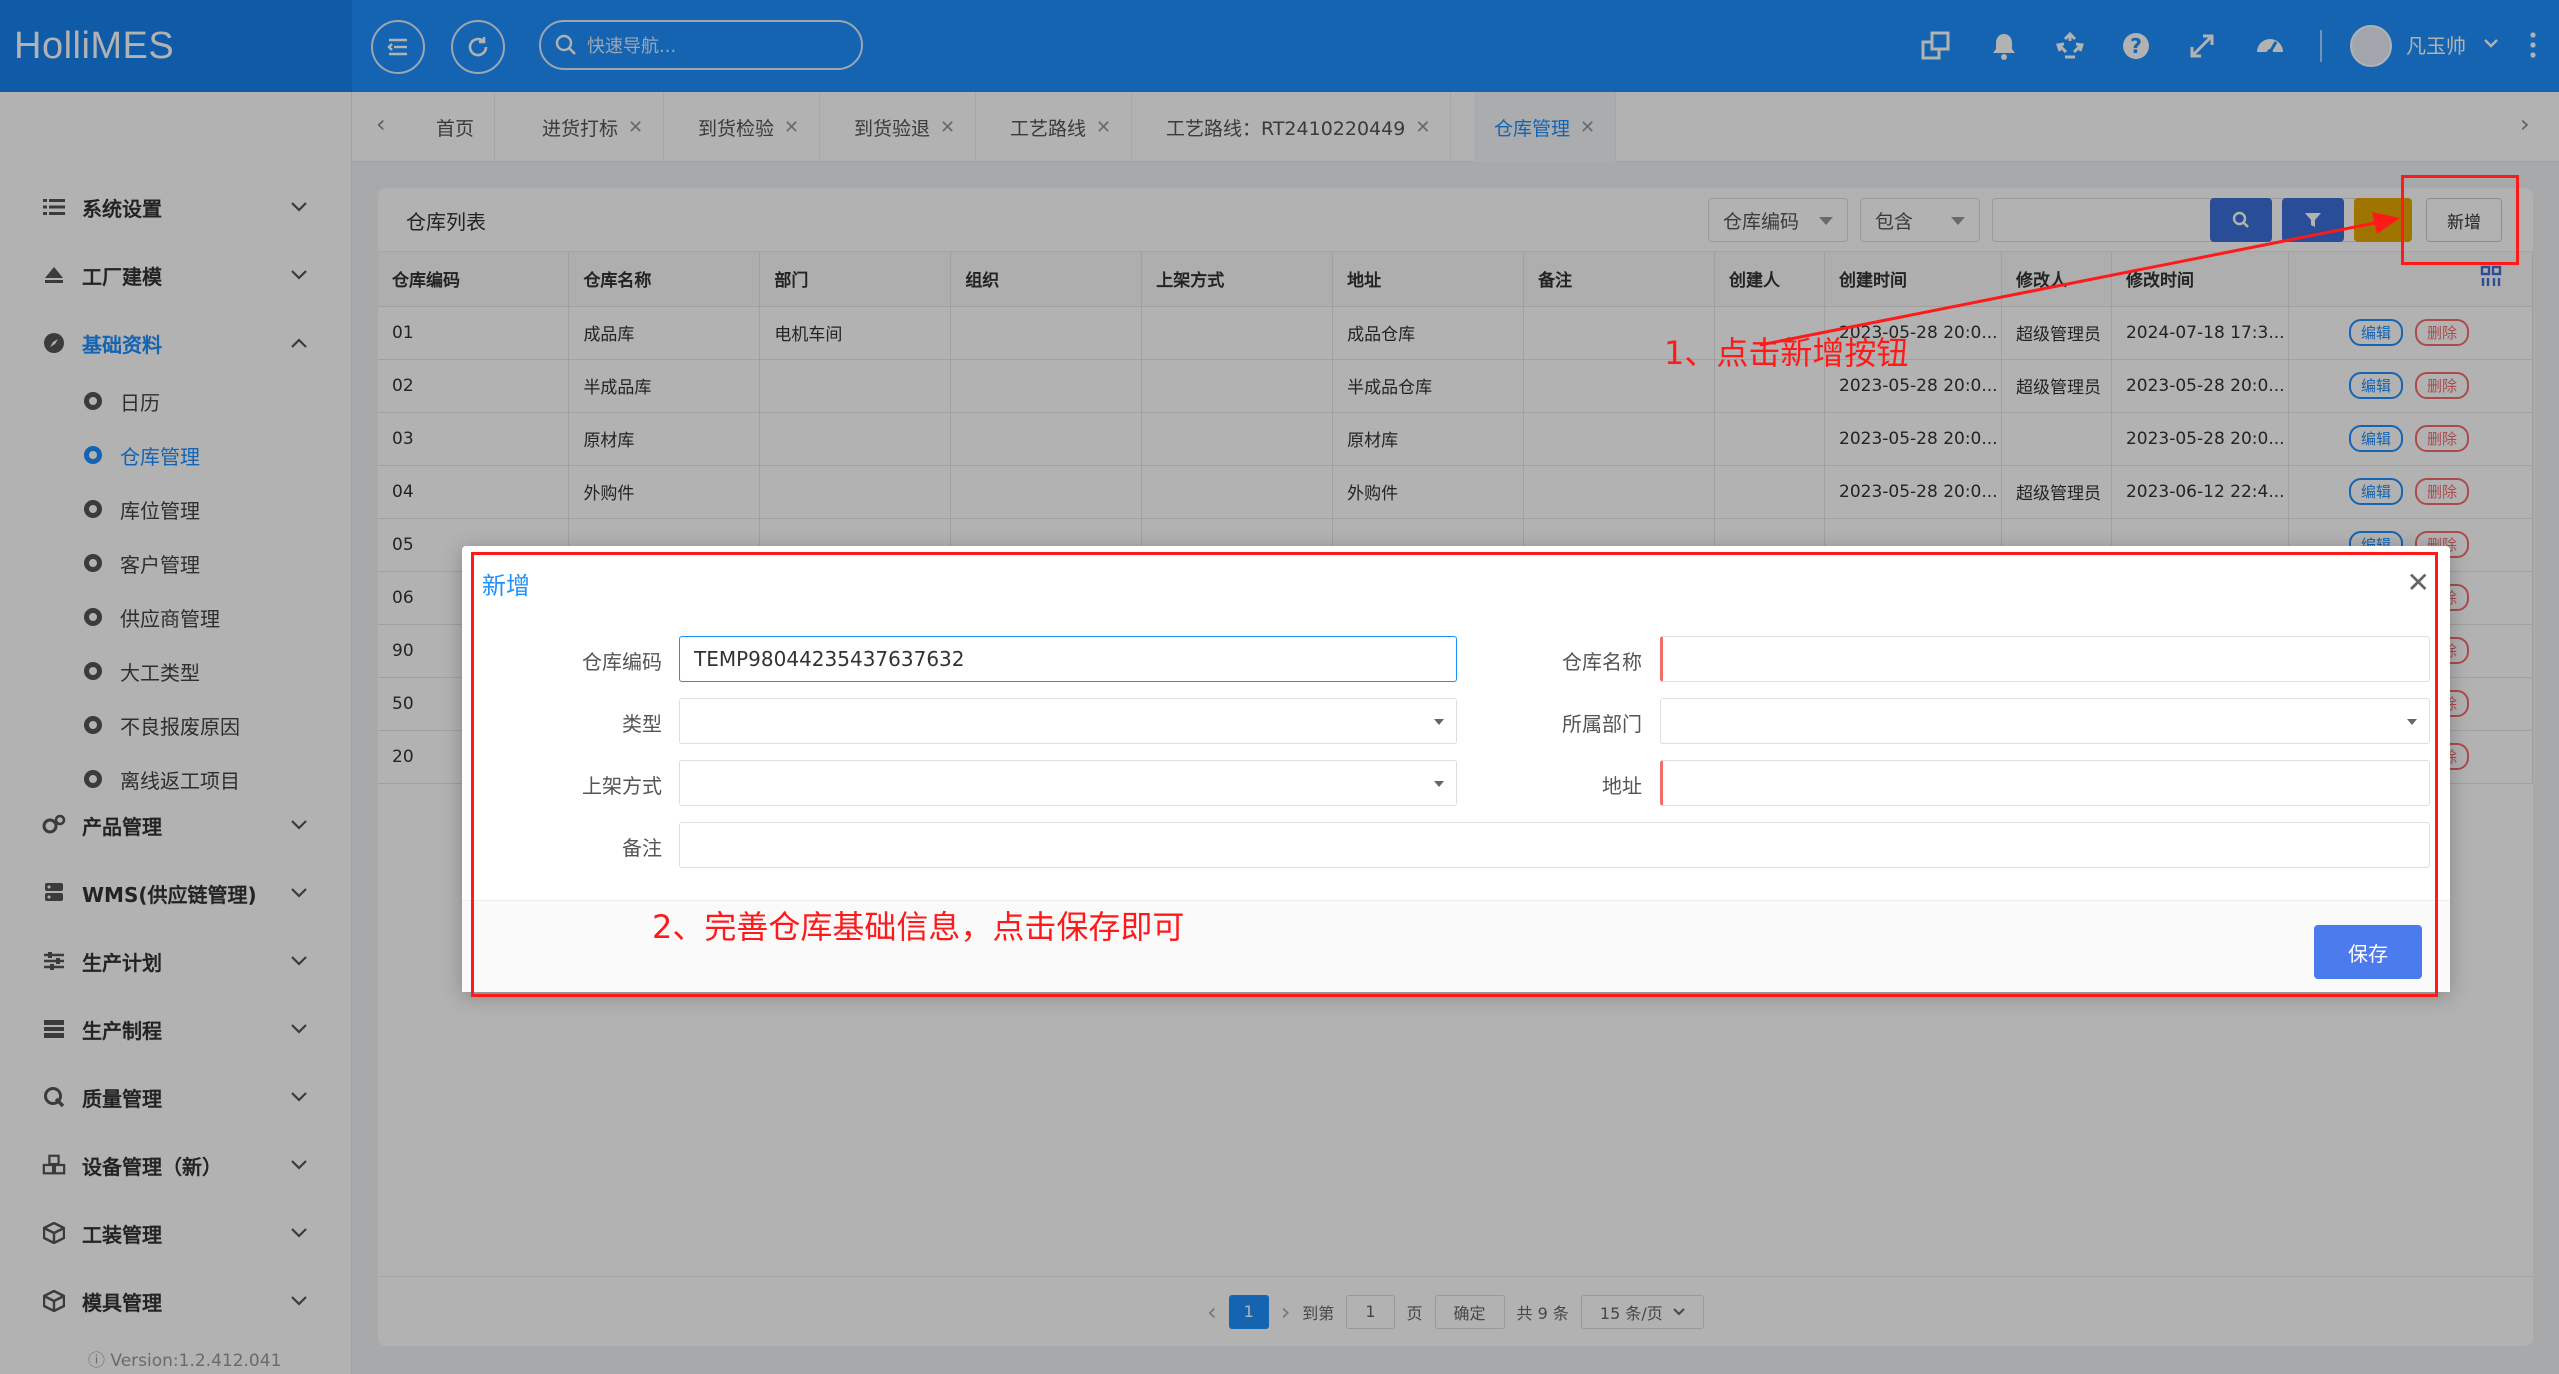  What do you see at coordinates (918, 927) in the screenshot?
I see `annotation-step2: 2、完善仓库基础信息，点击保存即可` at bounding box center [918, 927].